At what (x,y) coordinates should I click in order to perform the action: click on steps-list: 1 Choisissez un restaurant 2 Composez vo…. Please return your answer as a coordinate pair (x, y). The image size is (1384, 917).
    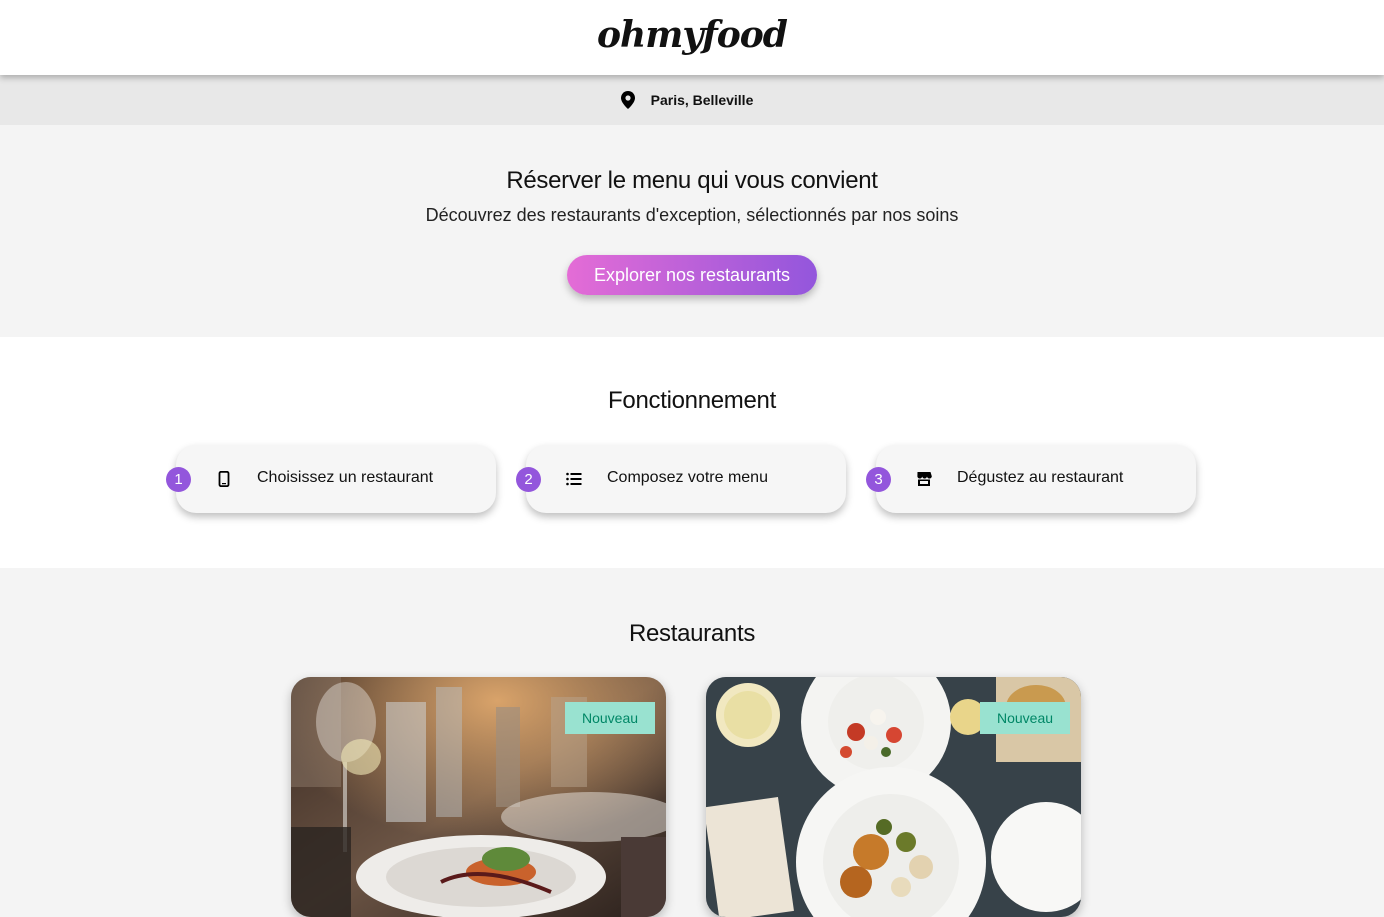
    Looking at the image, I should click on (692, 480).